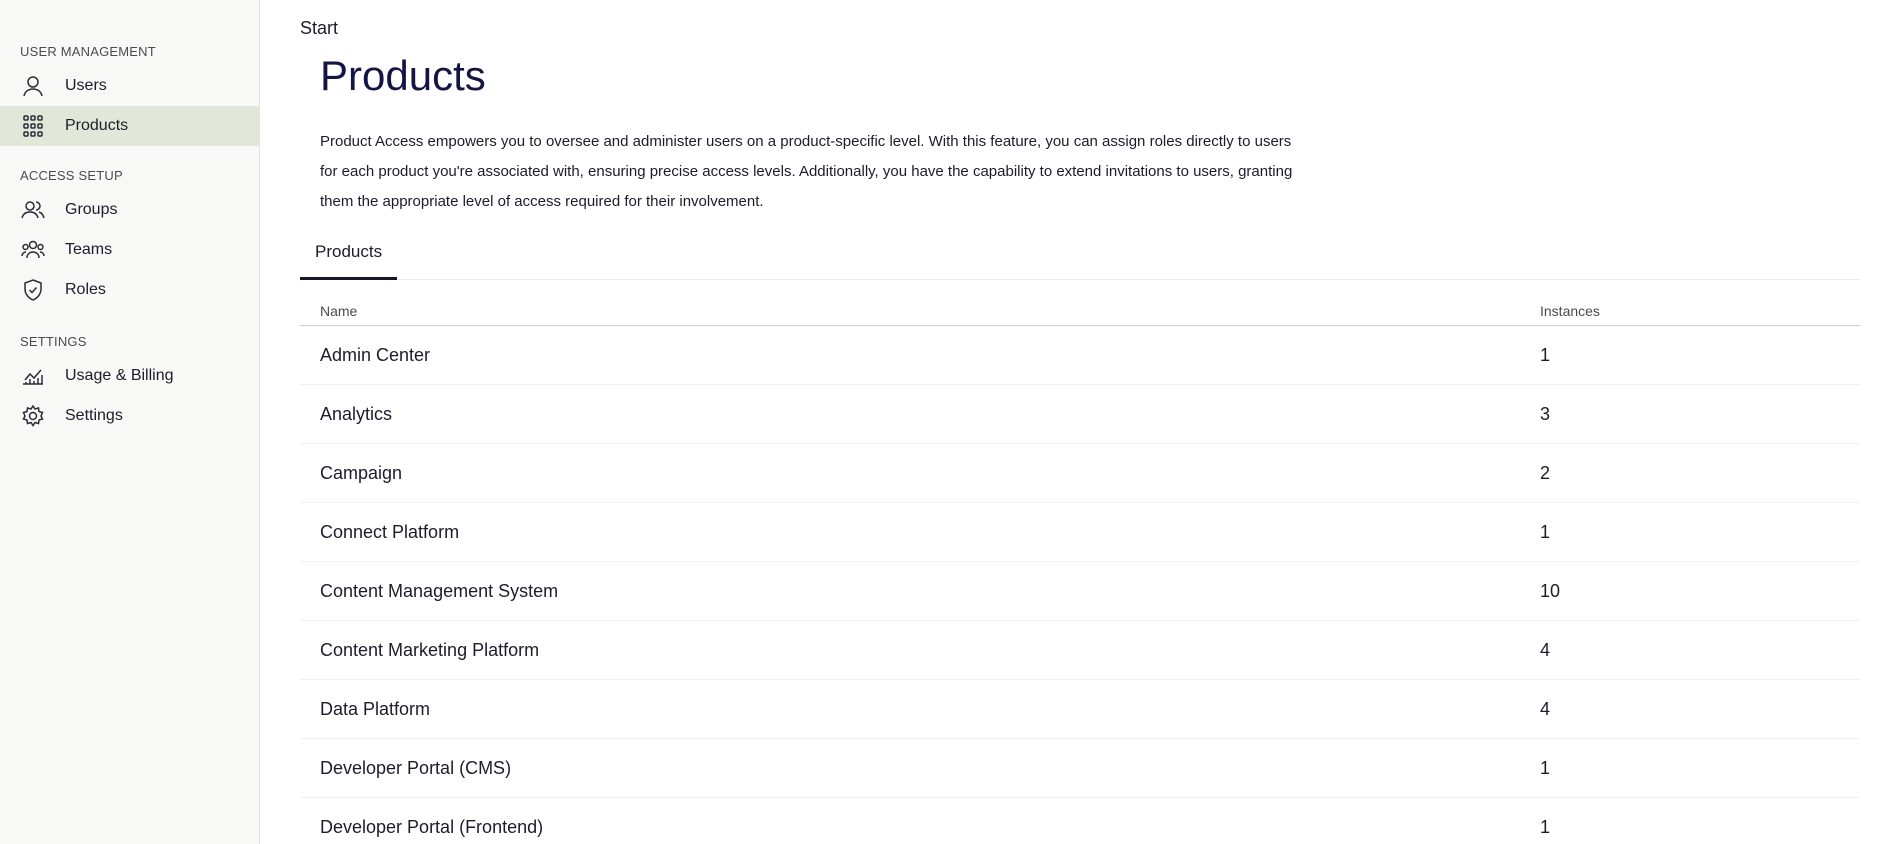 The image size is (1888, 844). What do you see at coordinates (375, 354) in the screenshot?
I see `product-name: Admin Center` at bounding box center [375, 354].